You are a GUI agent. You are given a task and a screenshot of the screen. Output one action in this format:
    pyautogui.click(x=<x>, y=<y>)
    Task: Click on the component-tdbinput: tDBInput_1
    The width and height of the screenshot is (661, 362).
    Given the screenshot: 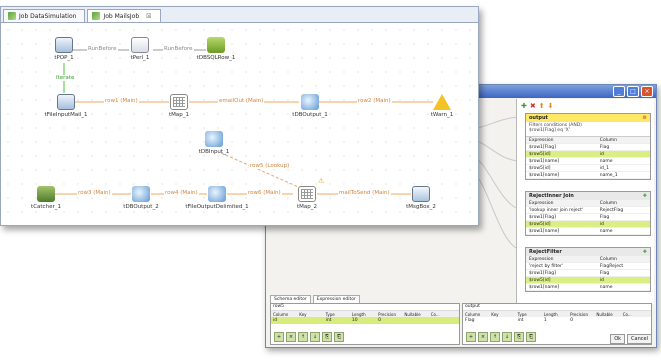 What is the action you would take?
    pyautogui.click(x=214, y=143)
    